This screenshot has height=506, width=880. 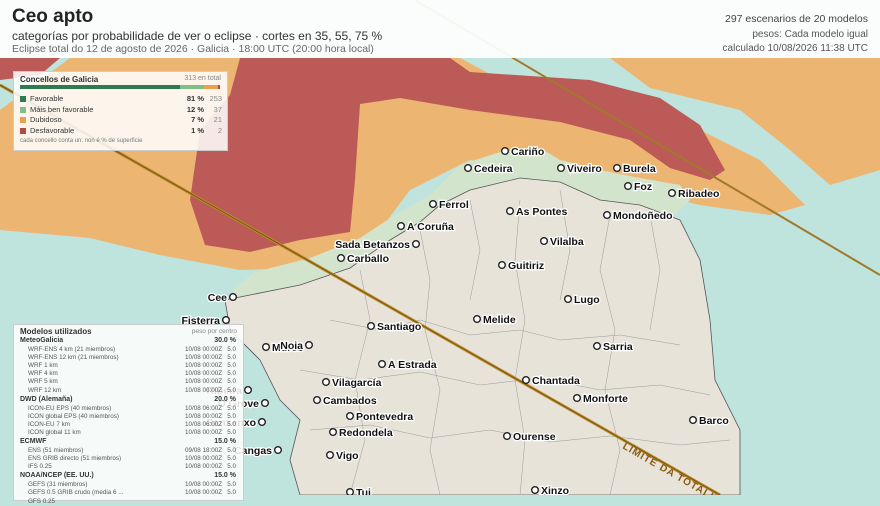 I want to click on place-name: Melide, so click(x=499, y=320).